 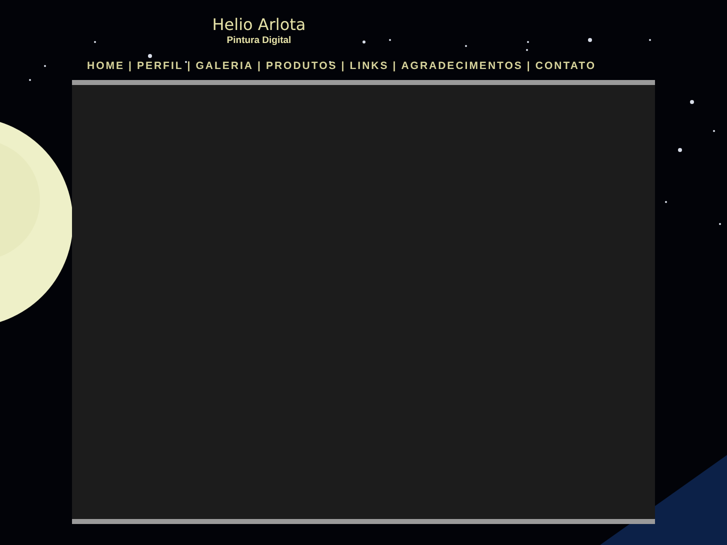 I want to click on site-subtitle: Pintura Digital, so click(x=259, y=41).